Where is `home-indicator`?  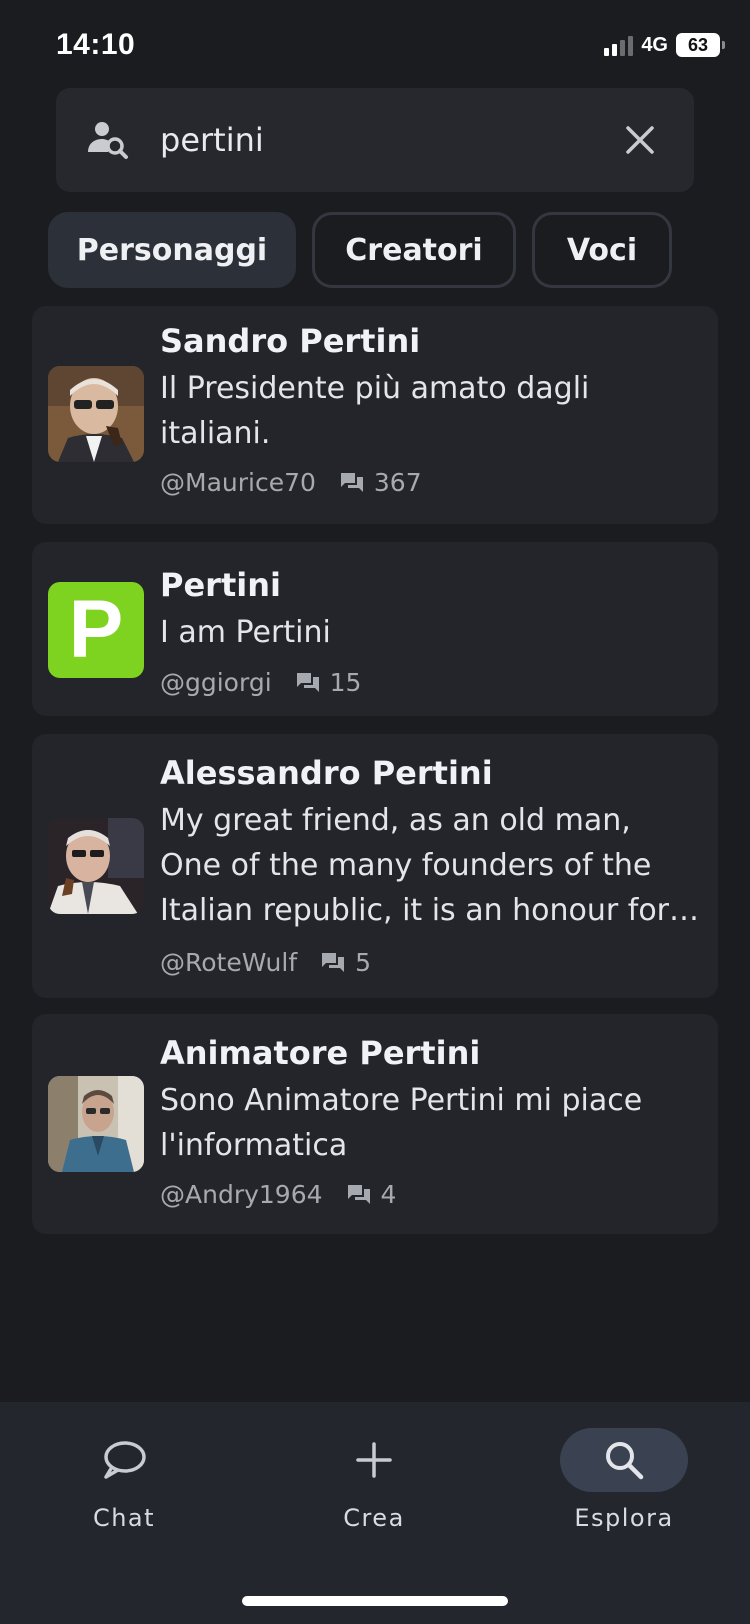 home-indicator is located at coordinates (375, 1601).